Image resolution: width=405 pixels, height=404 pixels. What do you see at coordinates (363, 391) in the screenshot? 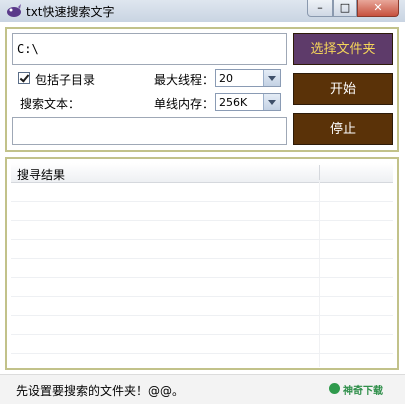
I see `watermark-text: 神奇下载` at bounding box center [363, 391].